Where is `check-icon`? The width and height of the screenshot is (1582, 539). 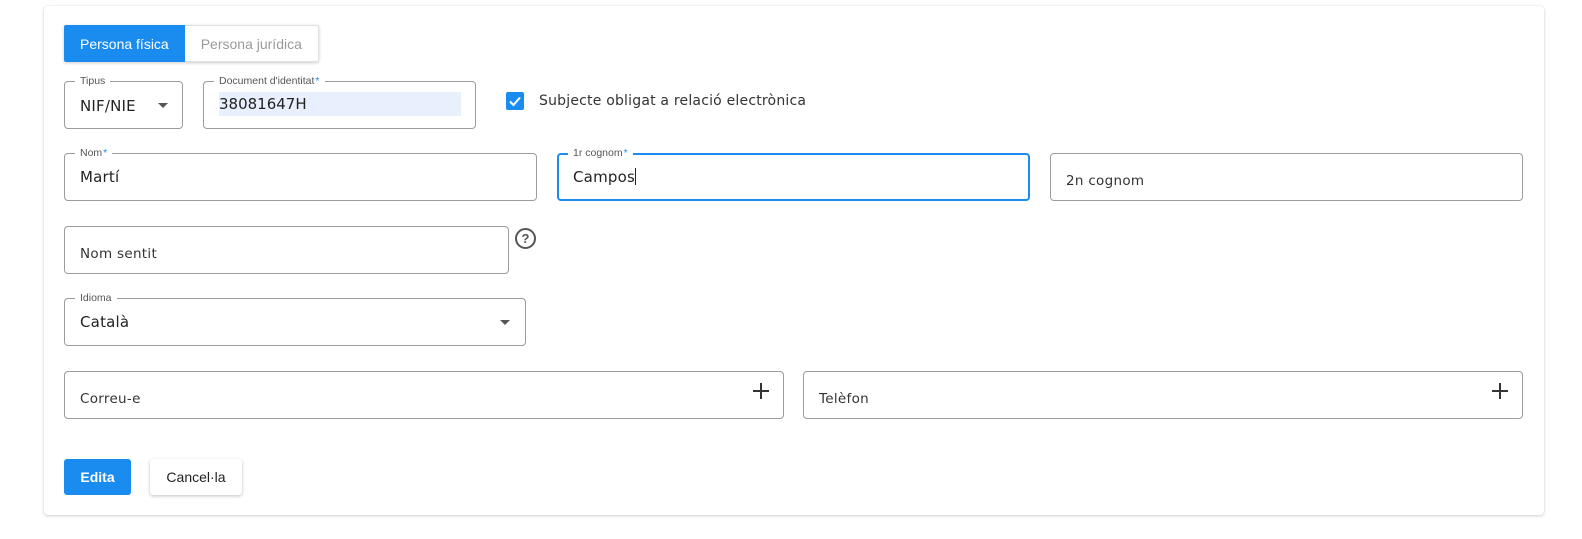 check-icon is located at coordinates (515, 101).